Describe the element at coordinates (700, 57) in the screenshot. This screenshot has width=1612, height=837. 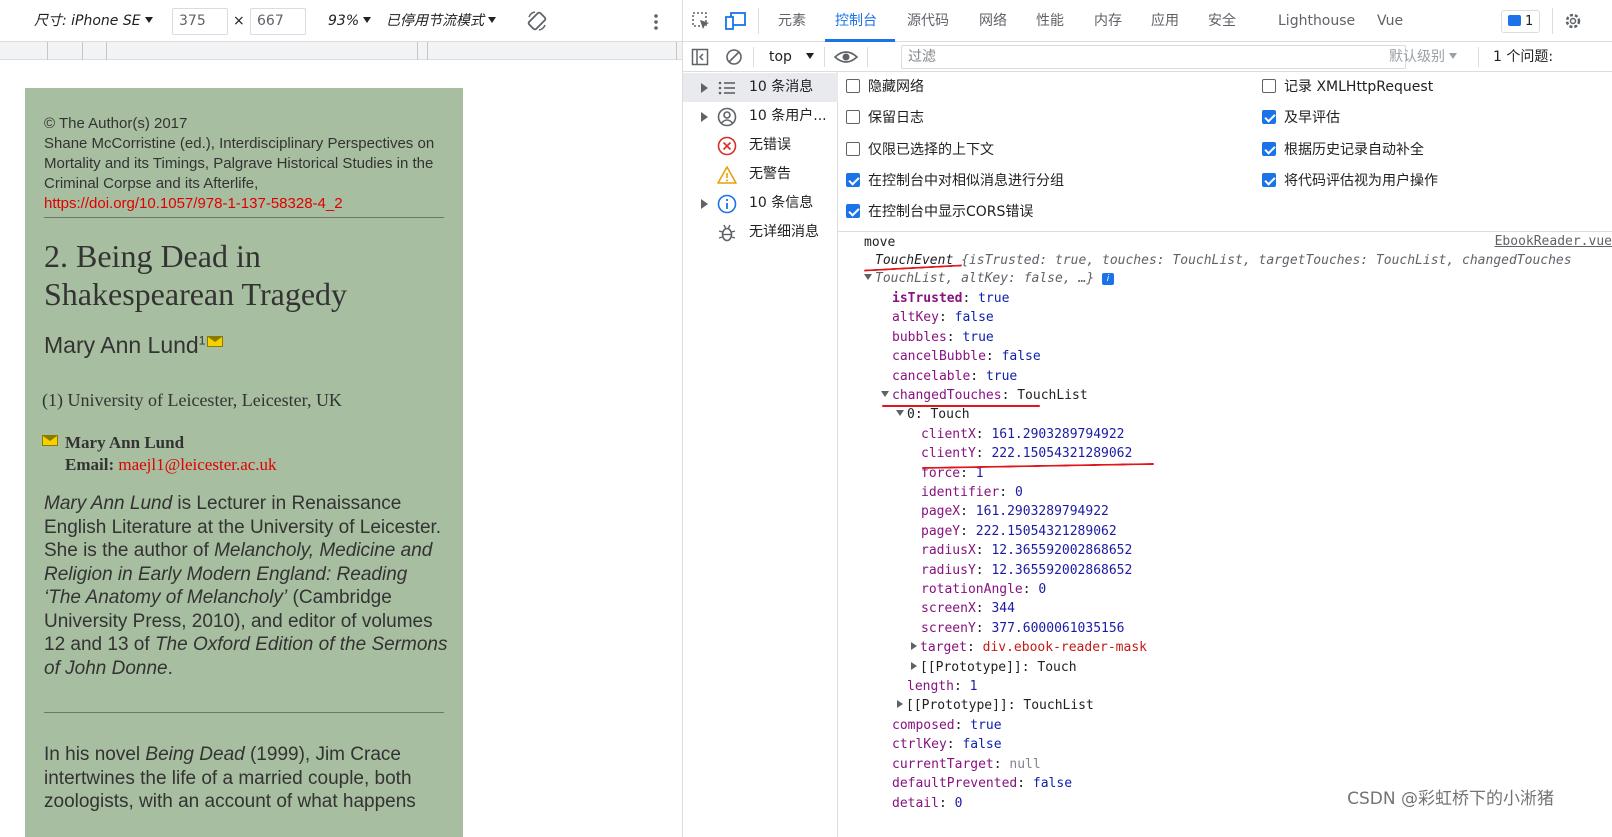
I see `sidebar-toggle-icon` at that location.